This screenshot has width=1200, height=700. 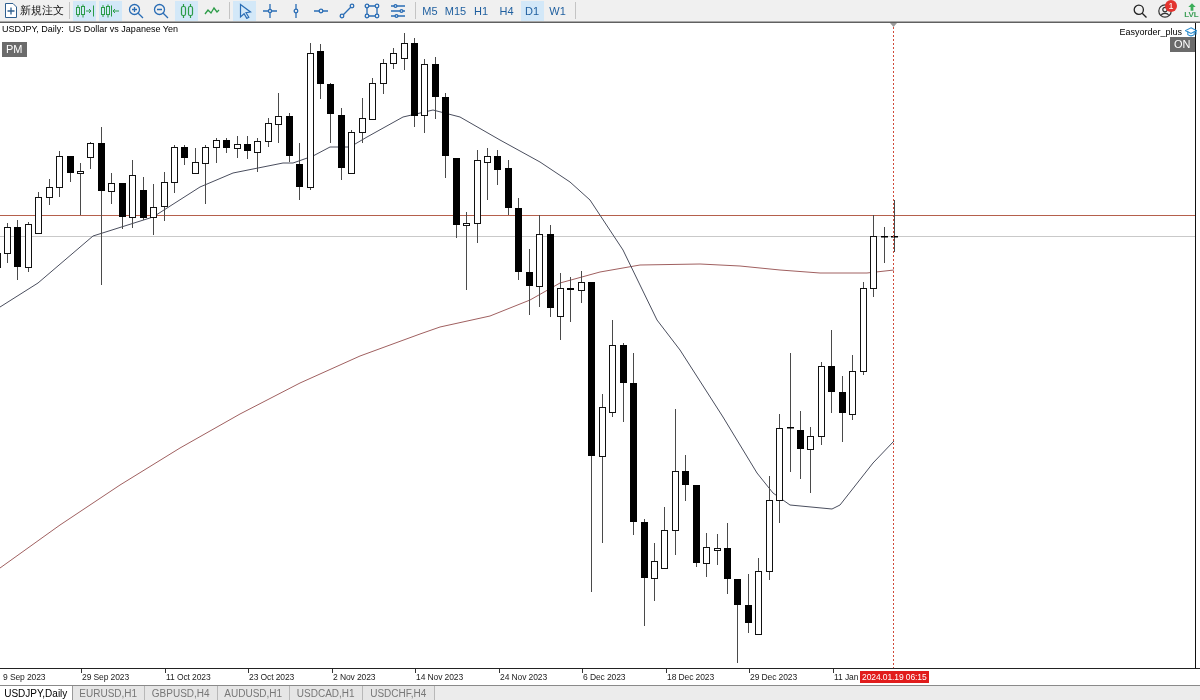 What do you see at coordinates (430, 10) in the screenshot?
I see `timeframe-button: M5` at bounding box center [430, 10].